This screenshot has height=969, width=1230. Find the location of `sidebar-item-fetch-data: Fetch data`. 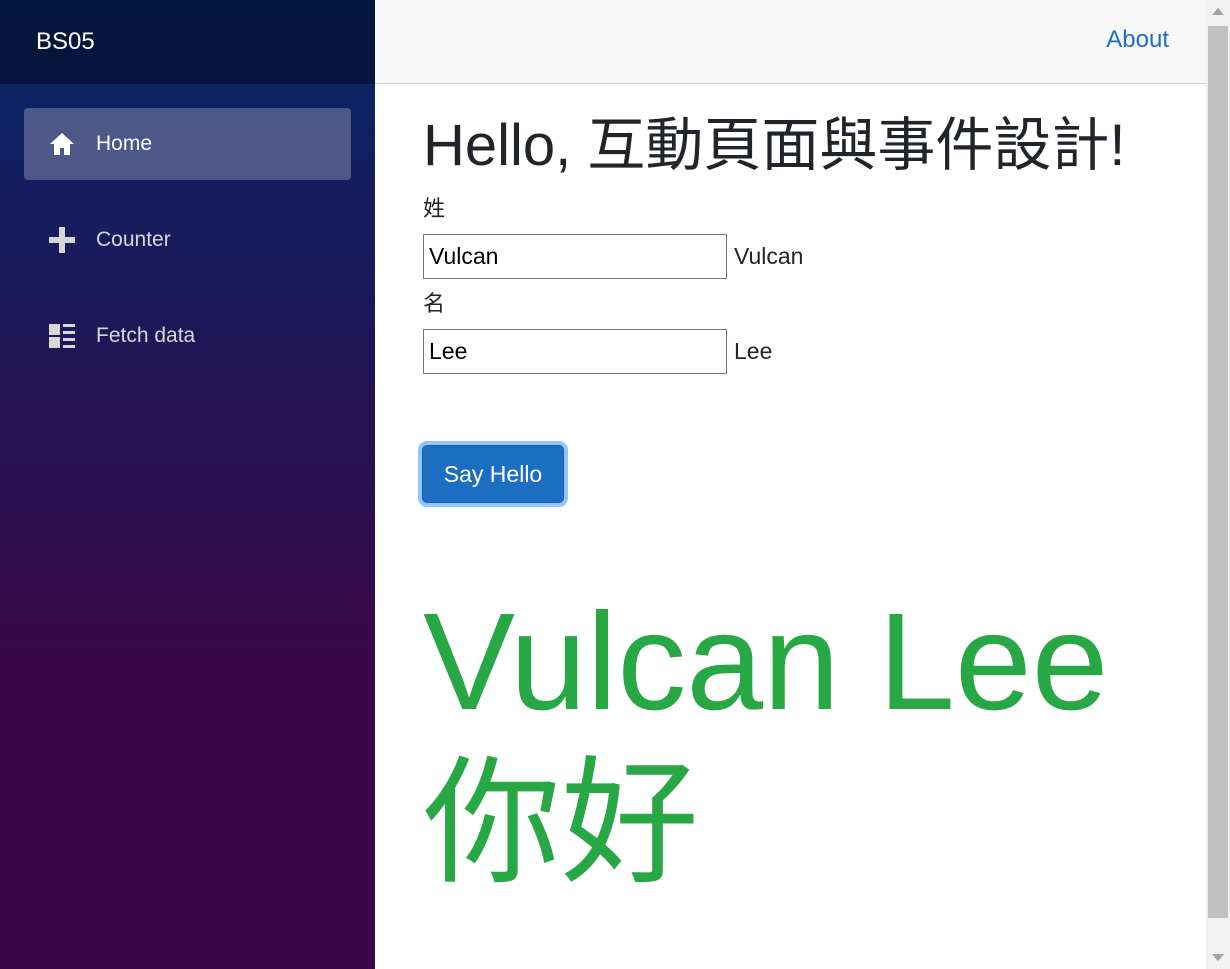

sidebar-item-fetch-data: Fetch data is located at coordinates (187, 336).